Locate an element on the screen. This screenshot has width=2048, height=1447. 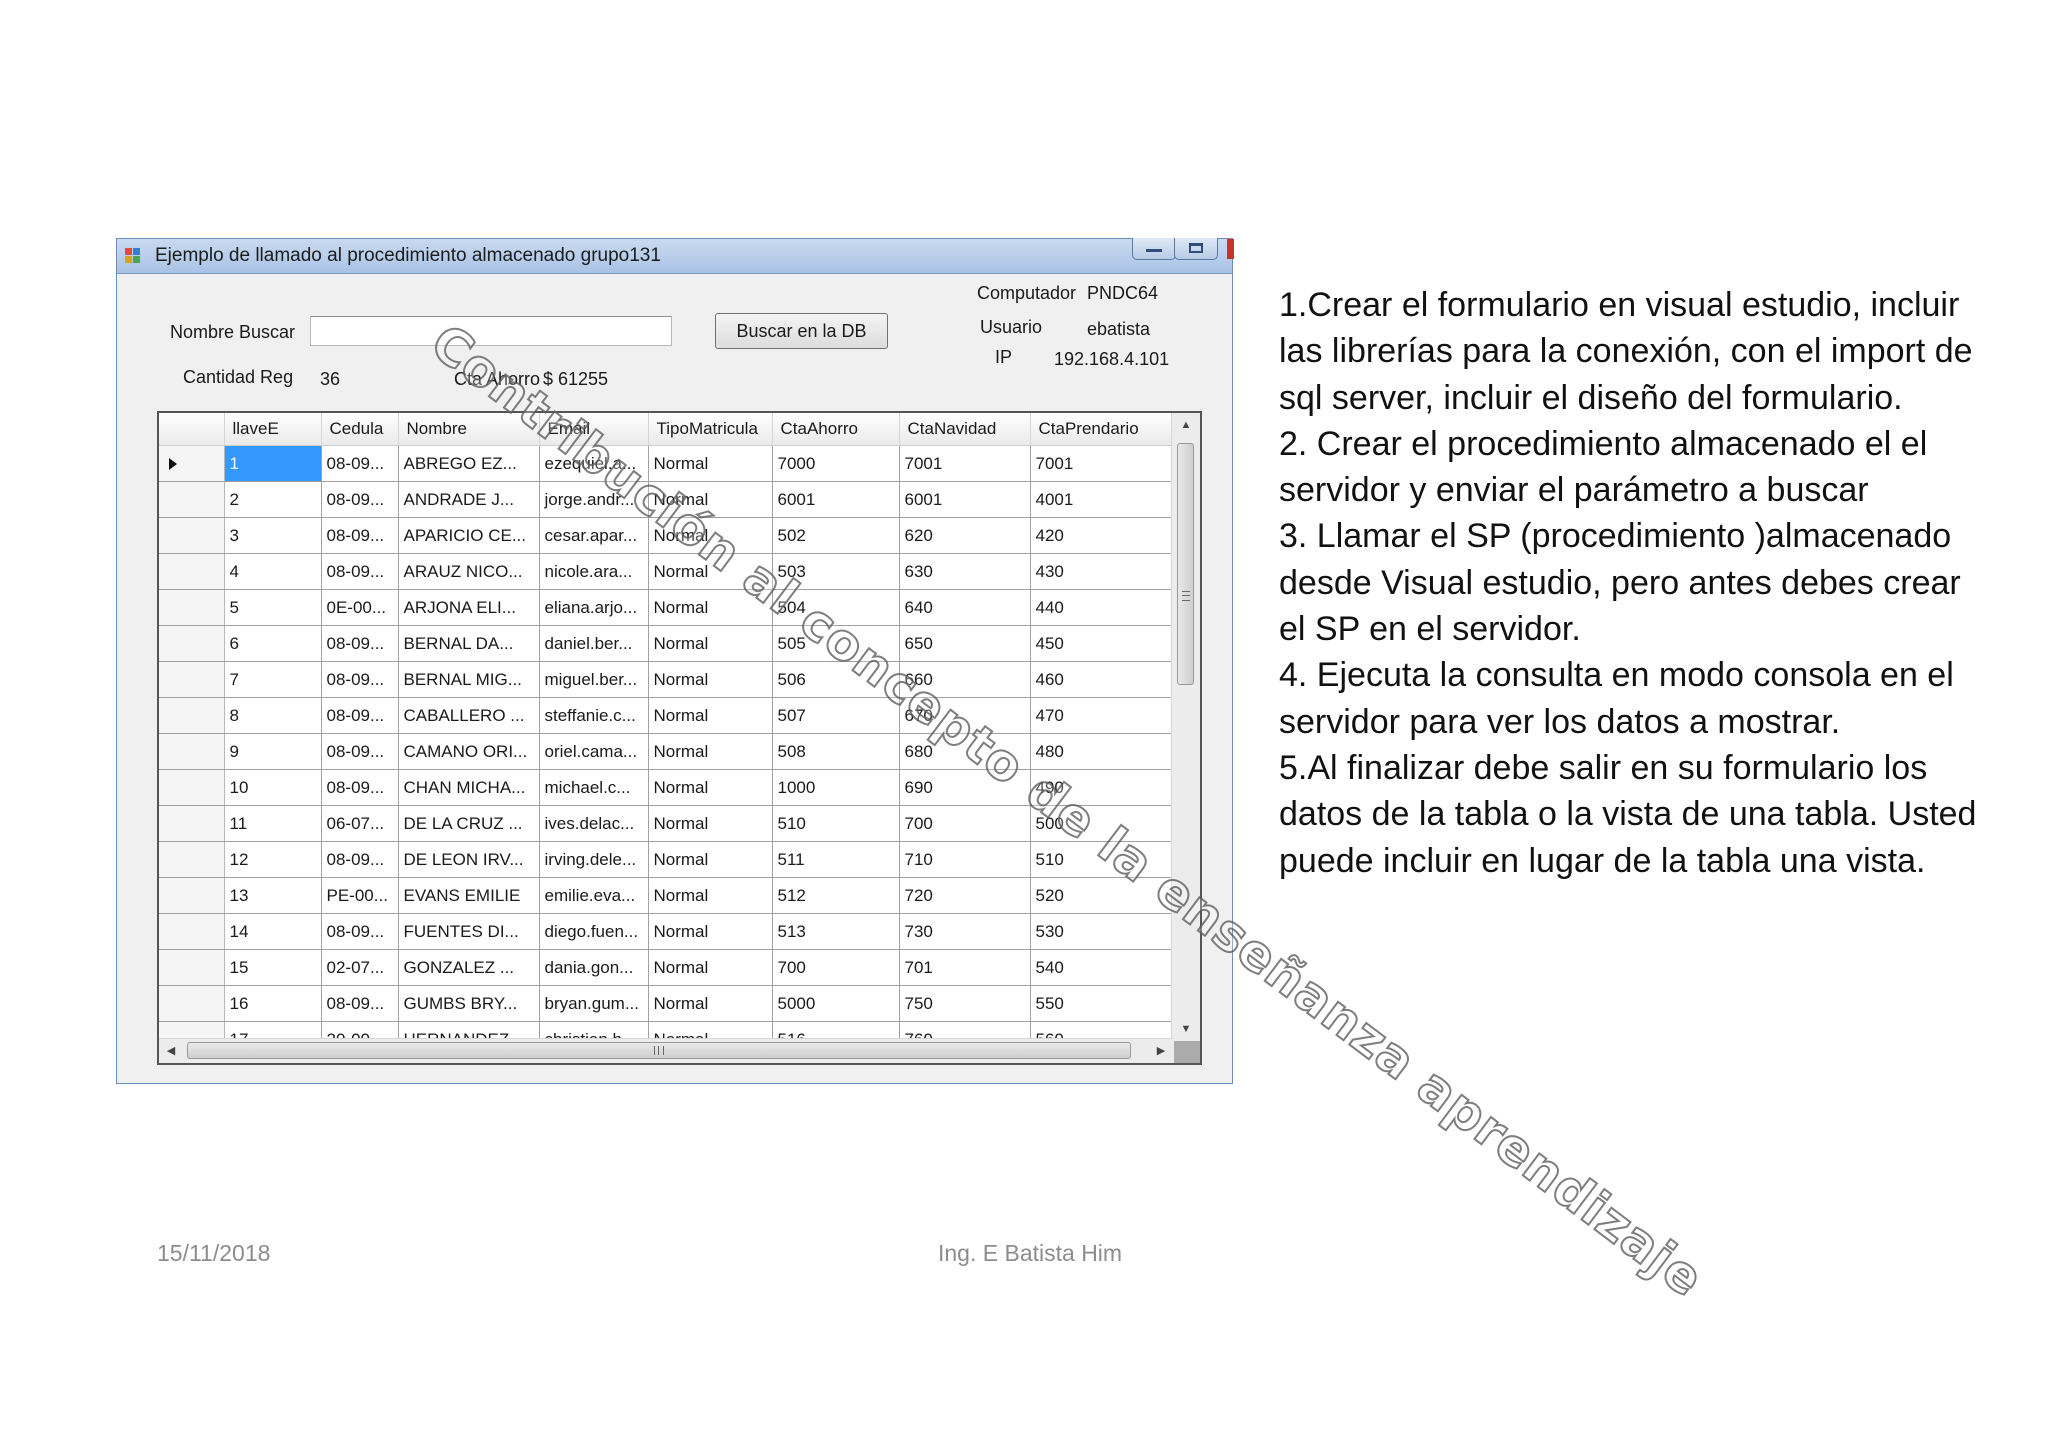
table-cell: EVANS EMILIE is located at coordinates (469, 895).